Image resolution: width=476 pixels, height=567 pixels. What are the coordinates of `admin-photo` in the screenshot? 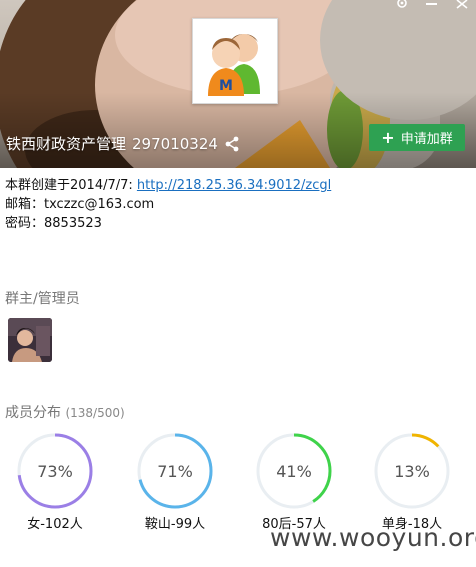 It's located at (30, 340).